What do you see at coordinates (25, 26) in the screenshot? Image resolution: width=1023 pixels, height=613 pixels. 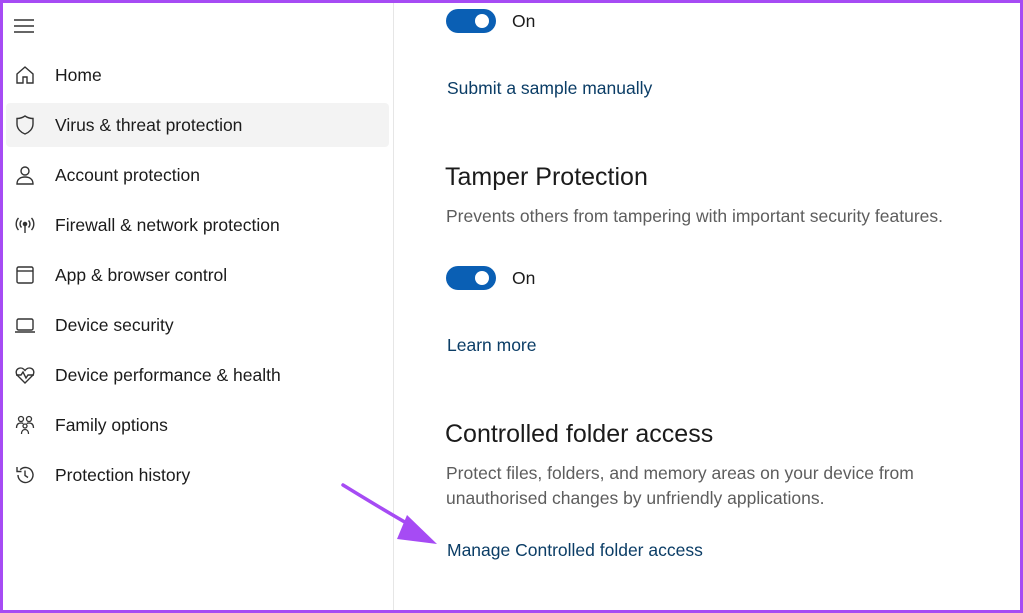 I see `hamburger-icon` at bounding box center [25, 26].